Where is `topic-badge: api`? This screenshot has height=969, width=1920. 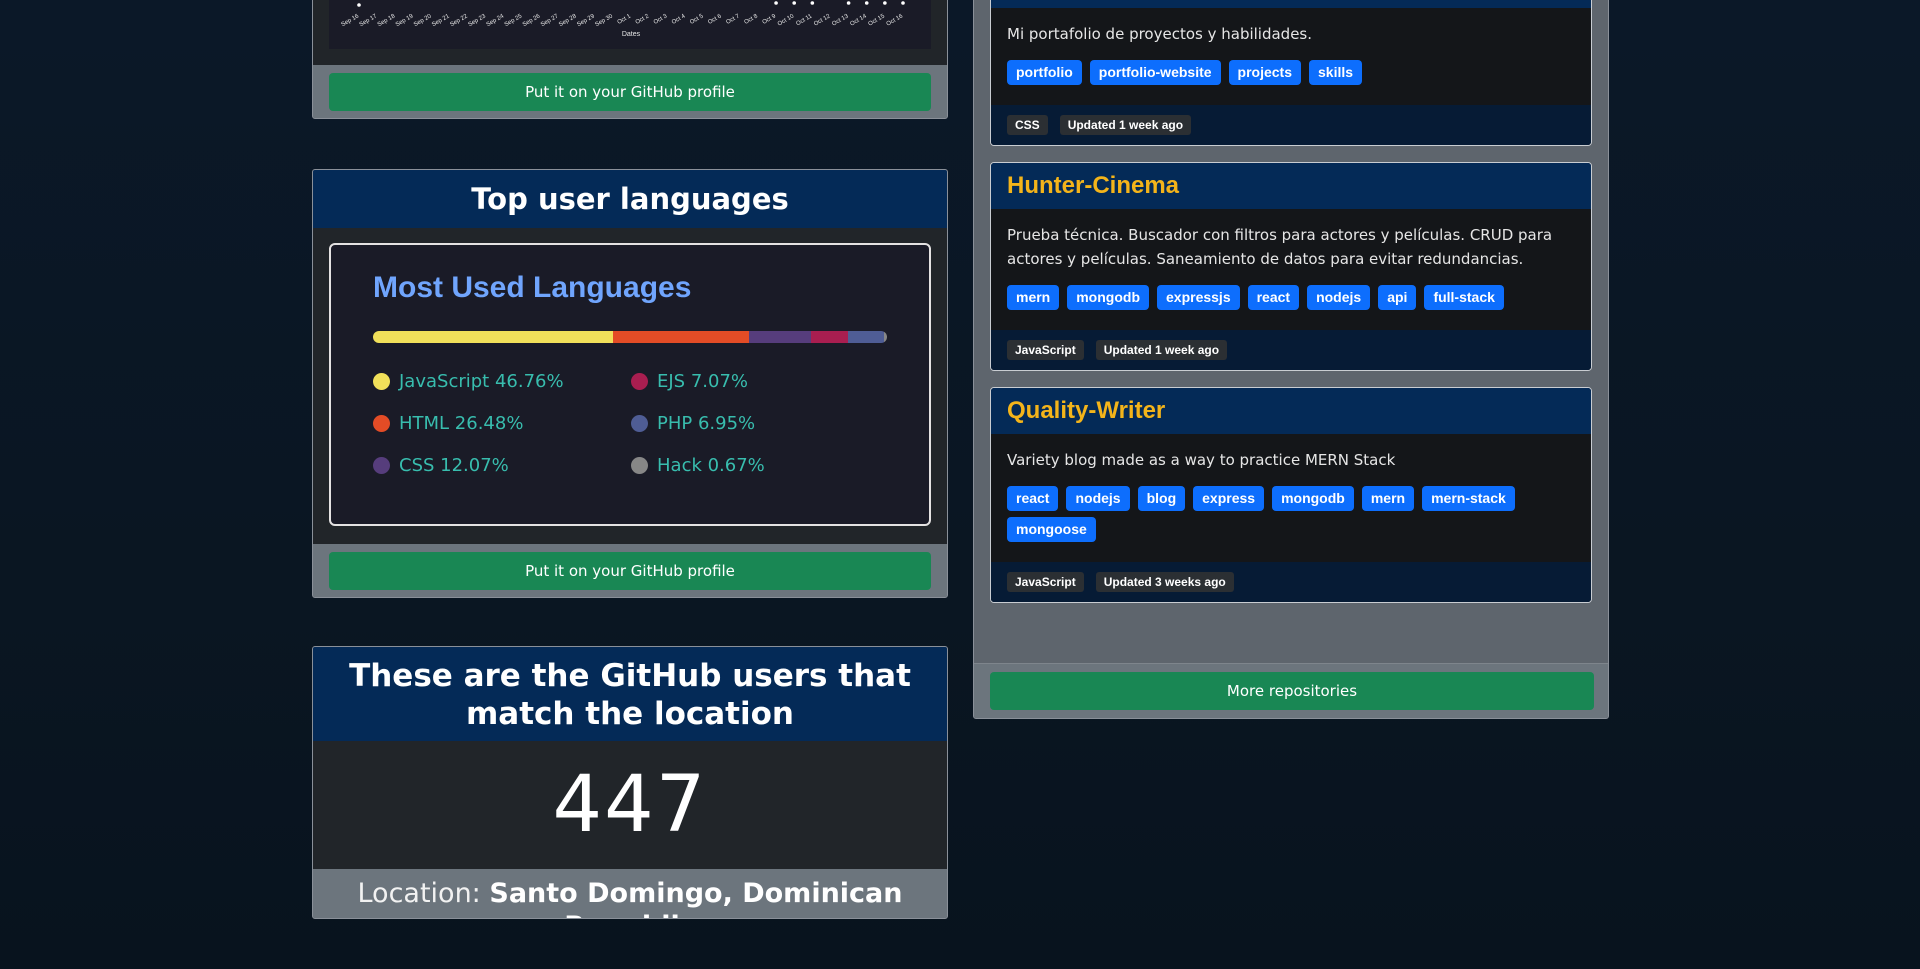
topic-badge: api is located at coordinates (1397, 297).